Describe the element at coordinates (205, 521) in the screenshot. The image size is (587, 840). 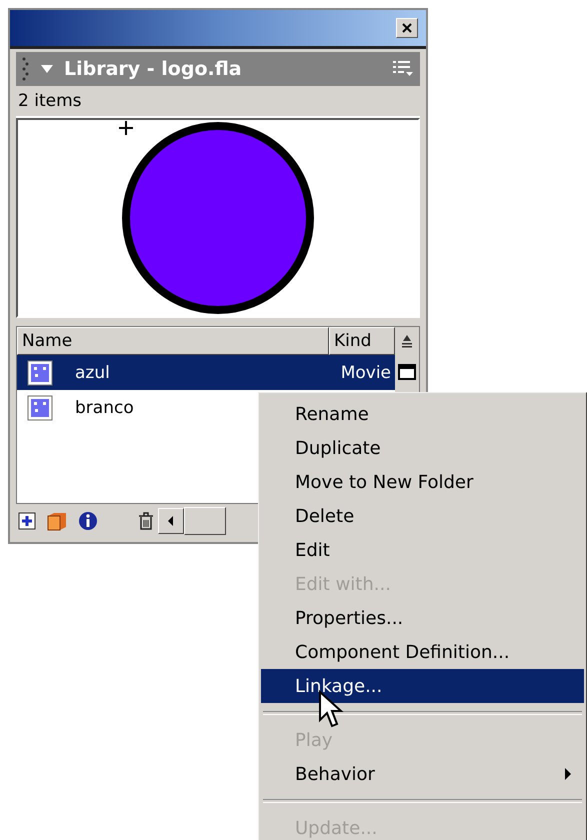
I see `scrollbar-thumb` at that location.